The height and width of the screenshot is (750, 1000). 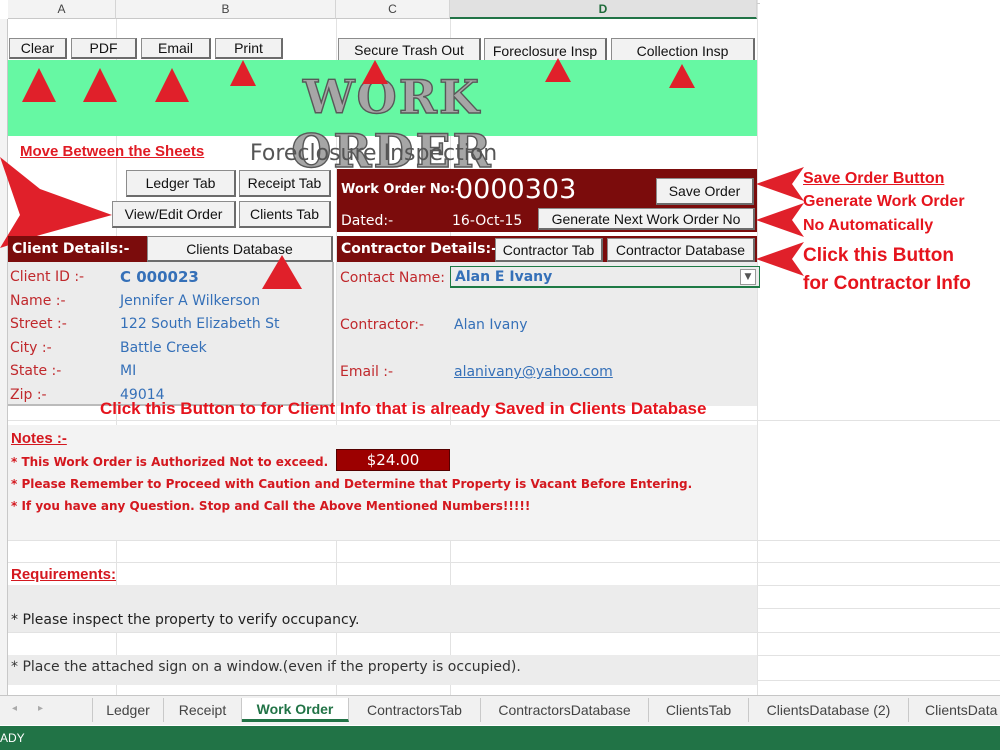 I want to click on column-header-c: C, so click(x=393, y=9).